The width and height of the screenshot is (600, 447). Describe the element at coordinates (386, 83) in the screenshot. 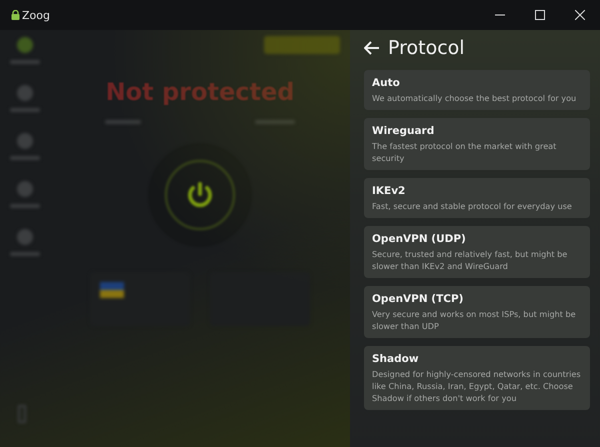

I see `protocol-name: Auto` at that location.